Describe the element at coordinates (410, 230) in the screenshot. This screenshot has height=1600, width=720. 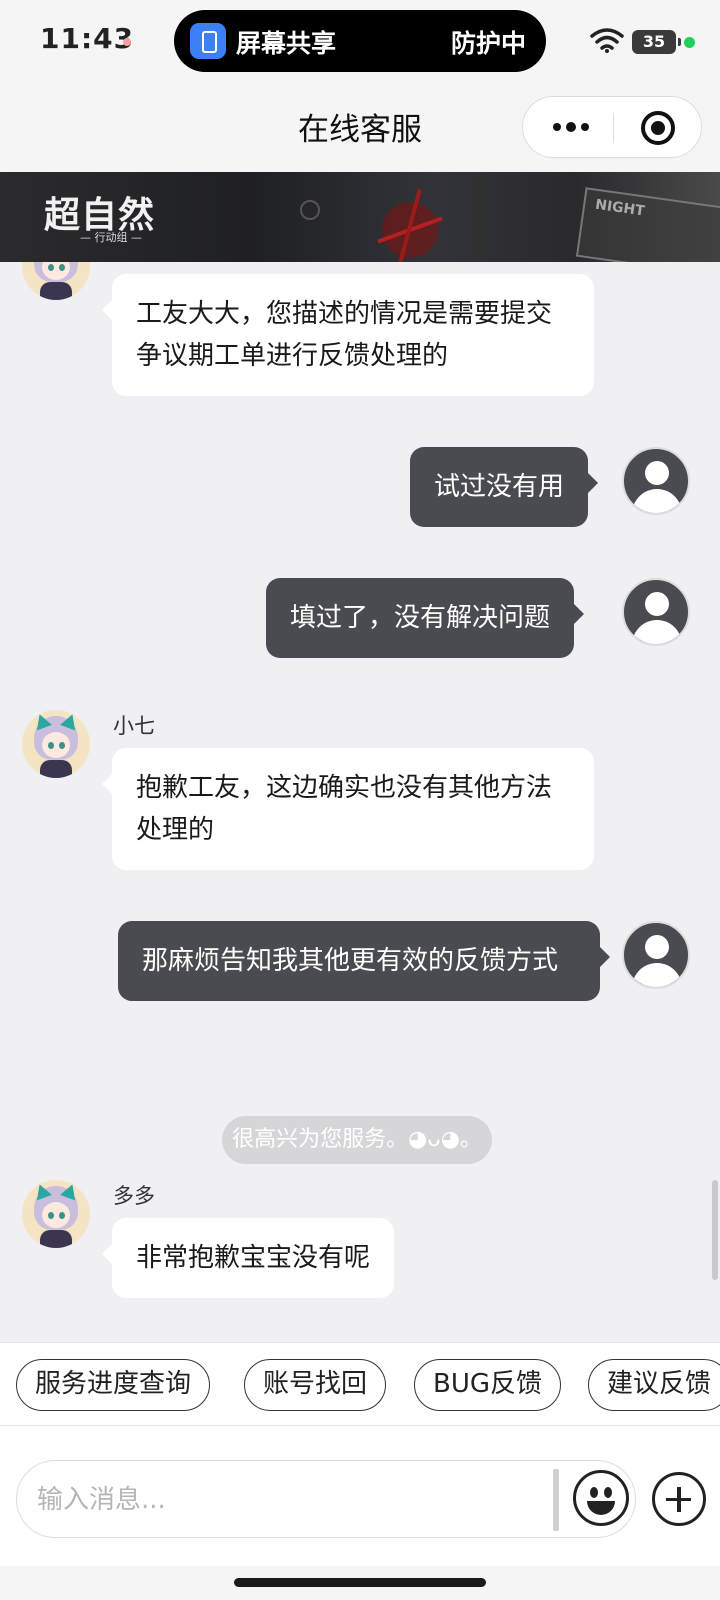
I see `banner-cross-decoration` at that location.